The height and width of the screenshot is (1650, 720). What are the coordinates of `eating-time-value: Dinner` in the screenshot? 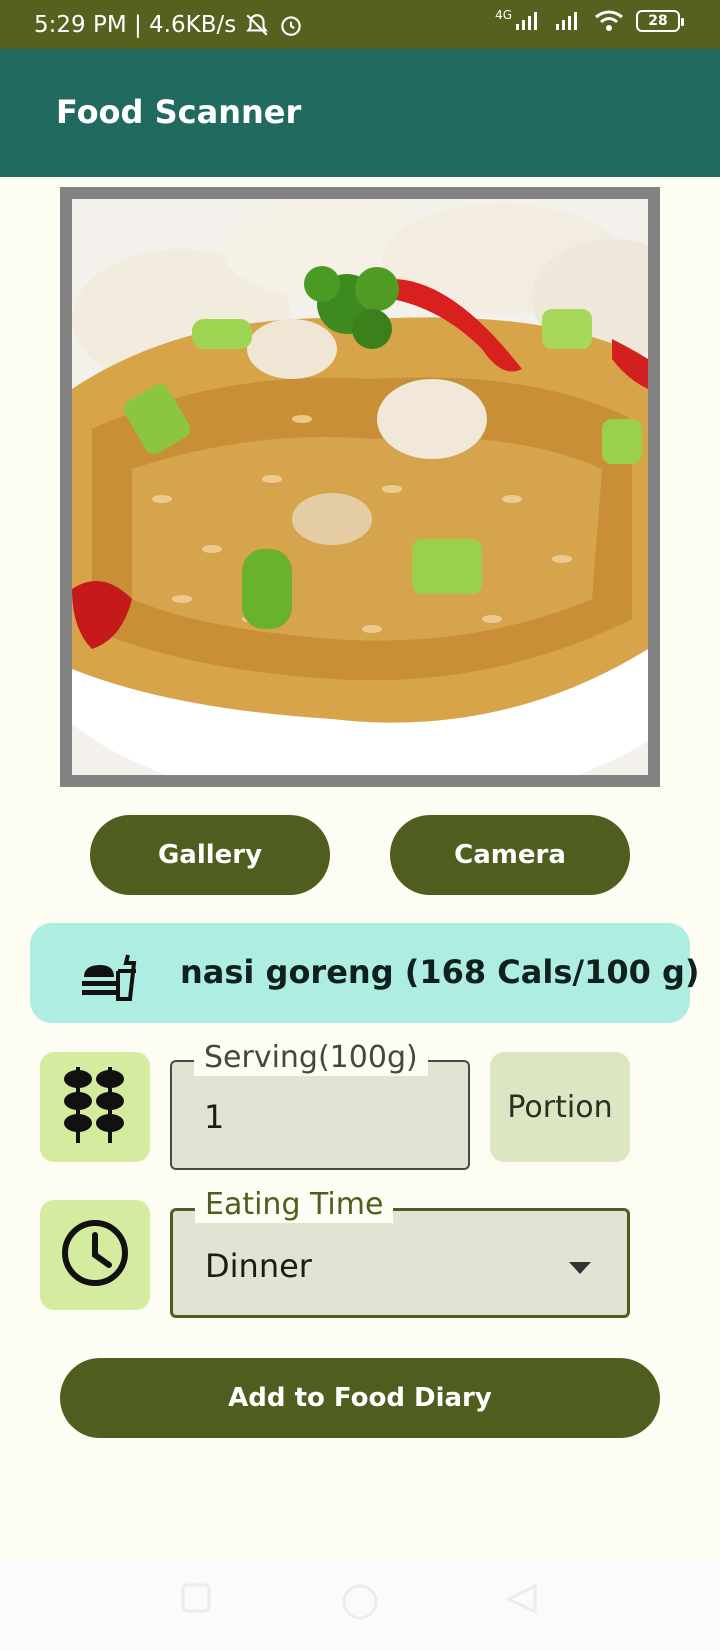 It's located at (258, 1266).